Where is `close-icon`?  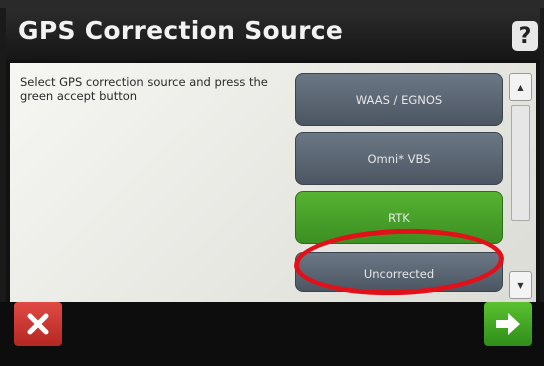
close-icon is located at coordinates (38, 324).